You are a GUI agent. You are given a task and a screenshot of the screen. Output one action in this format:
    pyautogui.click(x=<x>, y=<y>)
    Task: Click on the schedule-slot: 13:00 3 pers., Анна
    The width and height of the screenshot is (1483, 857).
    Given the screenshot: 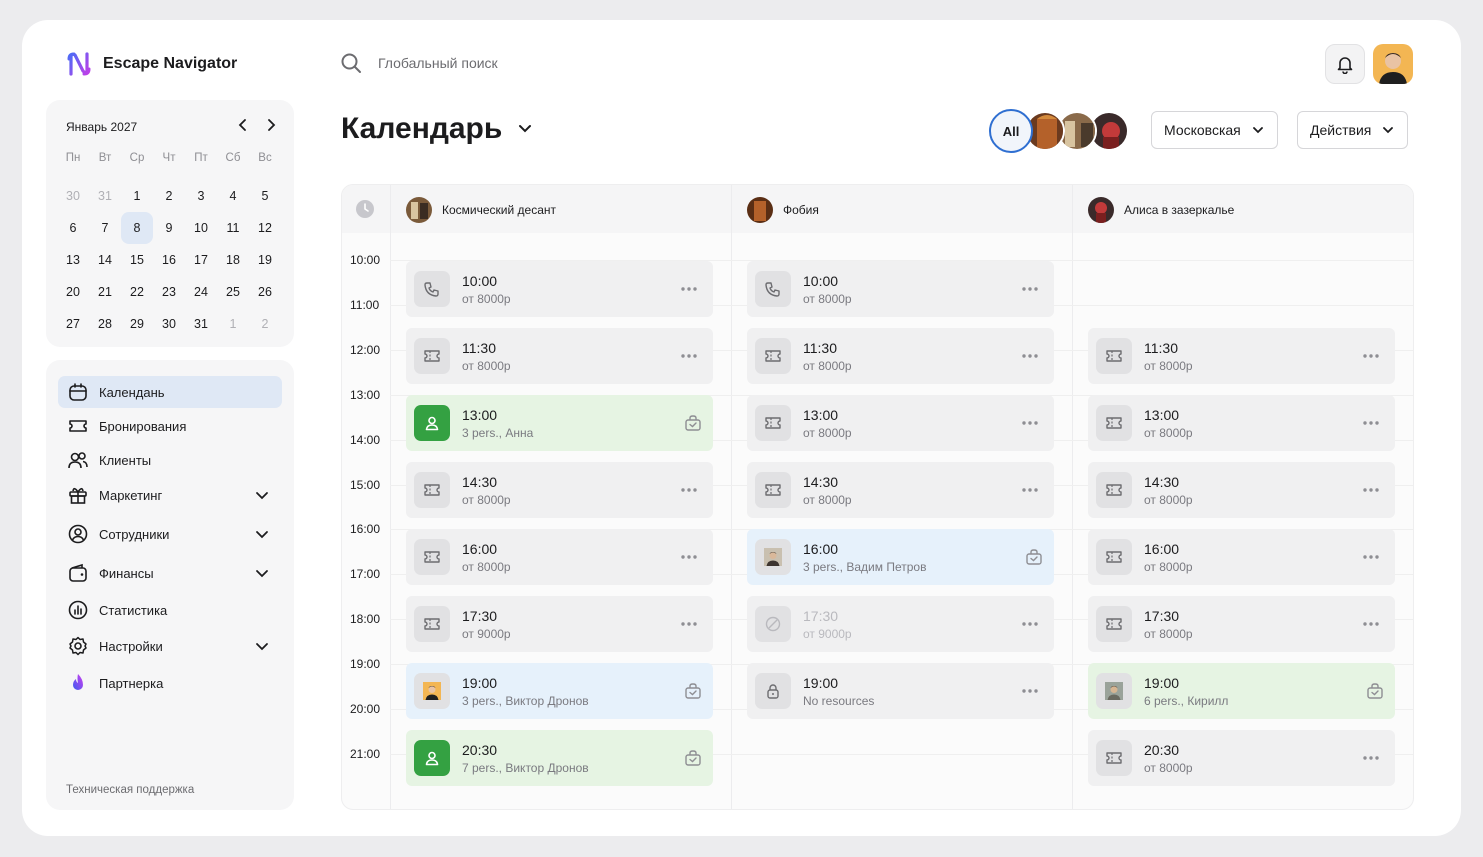 What is the action you would take?
    pyautogui.click(x=559, y=423)
    